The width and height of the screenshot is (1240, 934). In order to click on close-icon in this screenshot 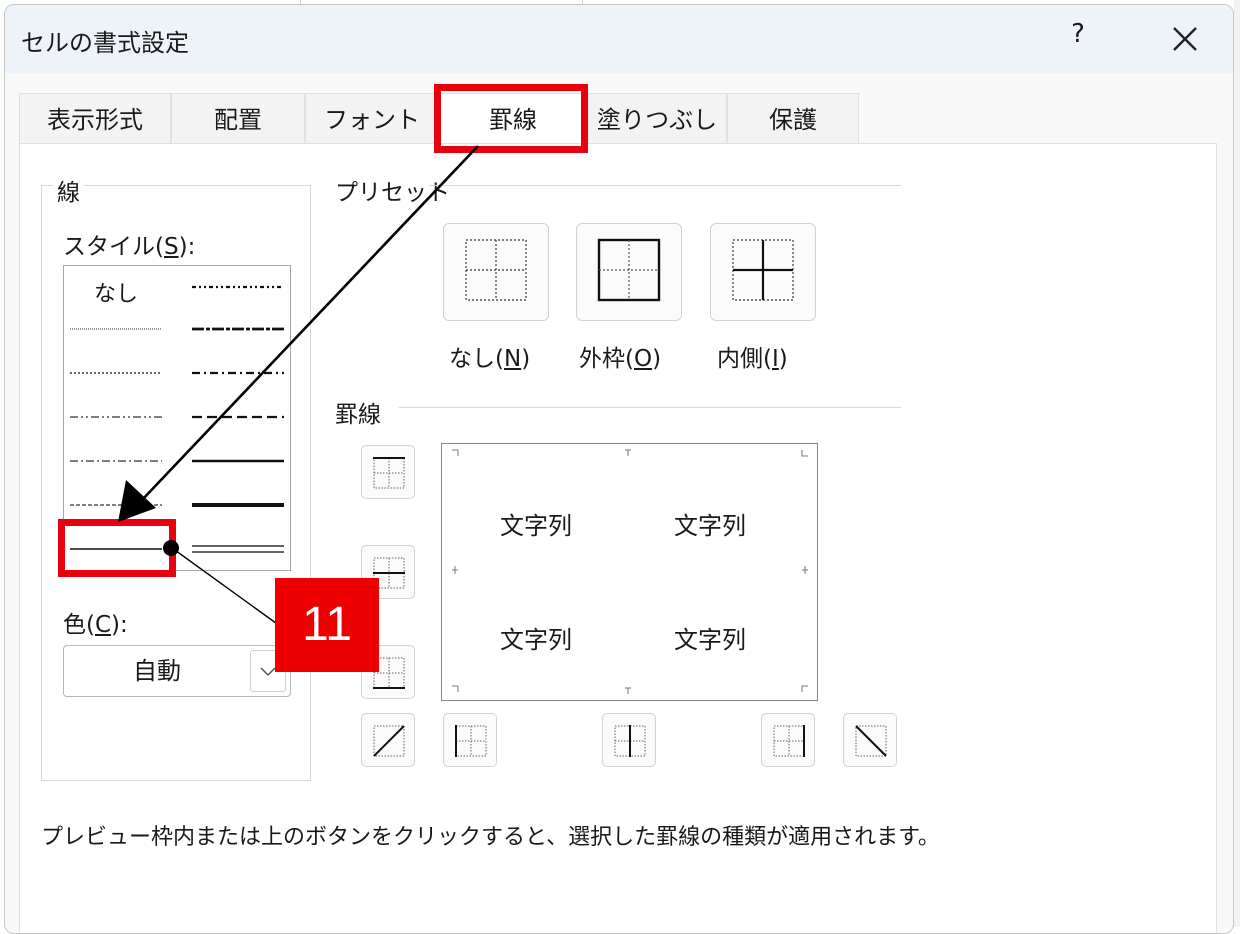, I will do `click(1185, 39)`.